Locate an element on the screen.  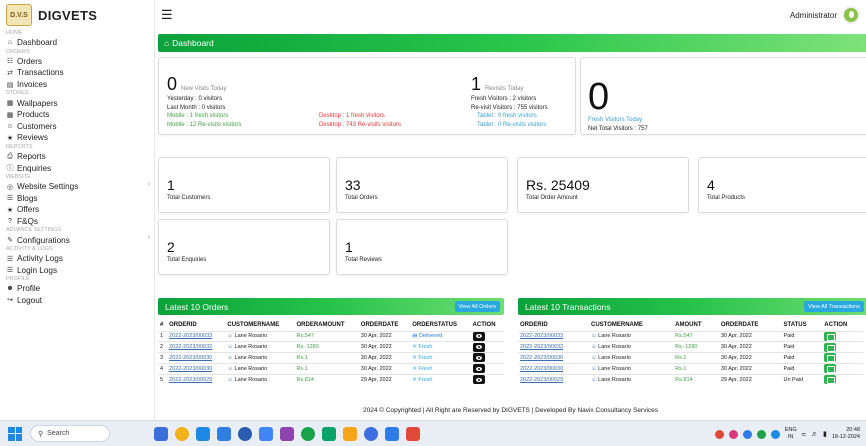
sidebar-item-activity-logs: ☰ Activity Logs is located at coordinates (77, 259).